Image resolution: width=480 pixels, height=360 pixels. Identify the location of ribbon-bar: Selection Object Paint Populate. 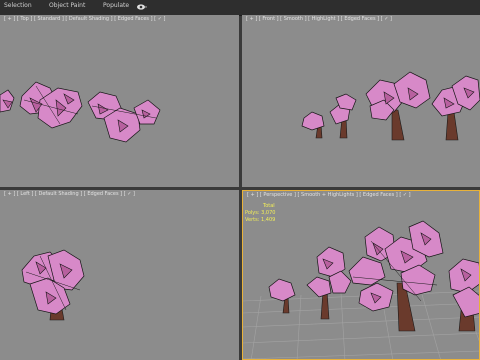
(240, 8).